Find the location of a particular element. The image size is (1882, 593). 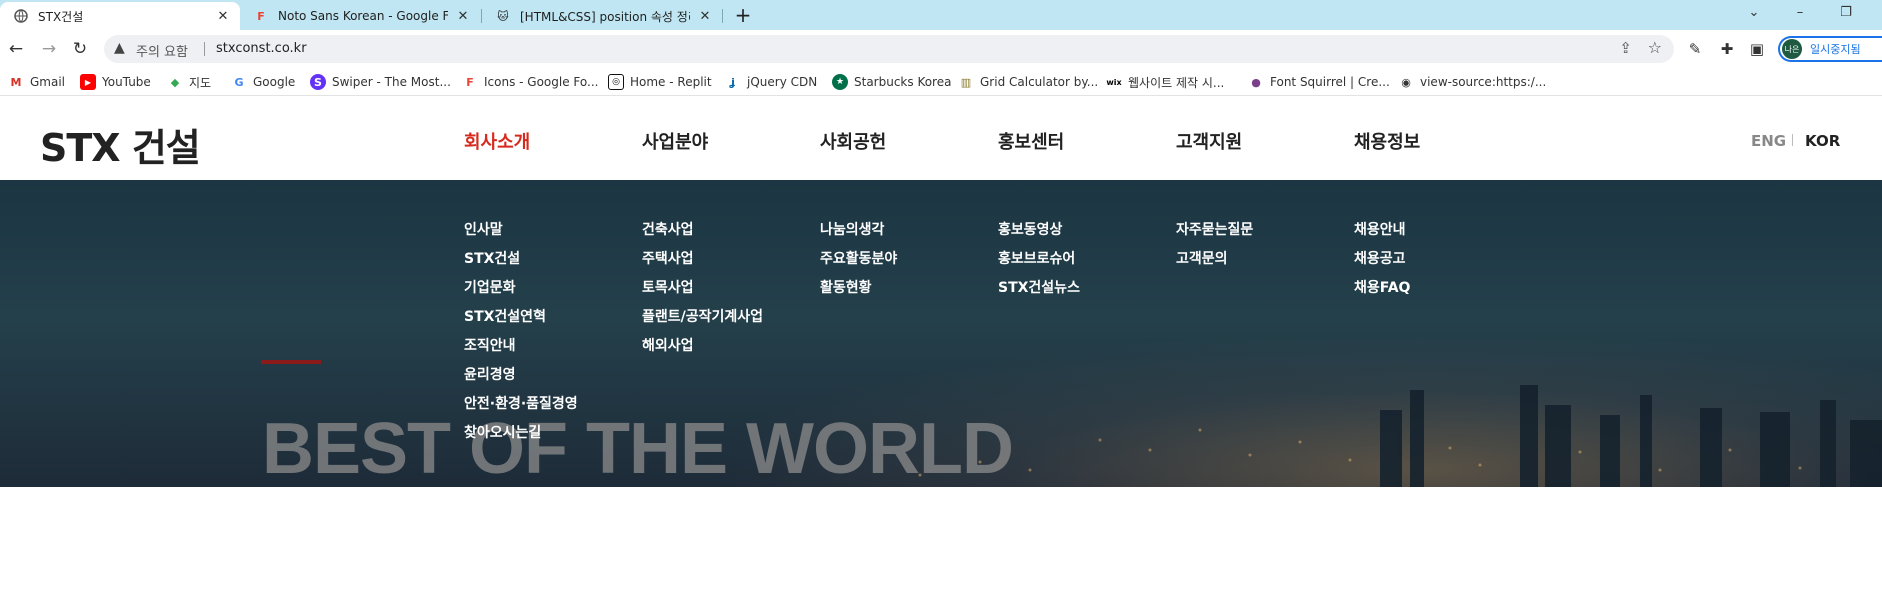

submenu-item: 주요활동분야 is located at coordinates (858, 263).